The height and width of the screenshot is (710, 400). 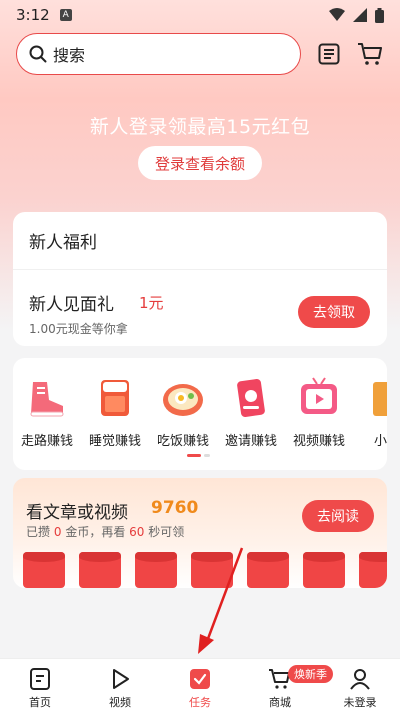 I want to click on tab-label: 任务, so click(x=200, y=702).